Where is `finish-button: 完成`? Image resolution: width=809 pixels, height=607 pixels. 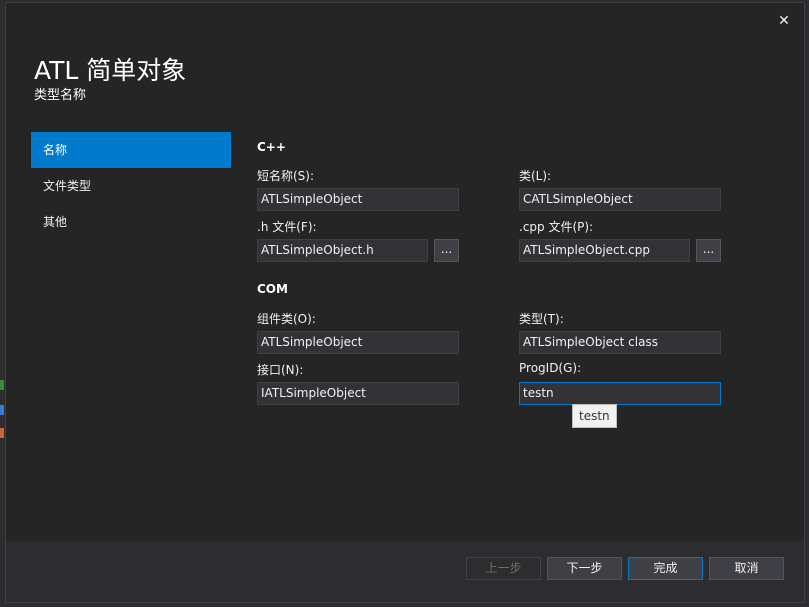
finish-button: 完成 is located at coordinates (665, 568).